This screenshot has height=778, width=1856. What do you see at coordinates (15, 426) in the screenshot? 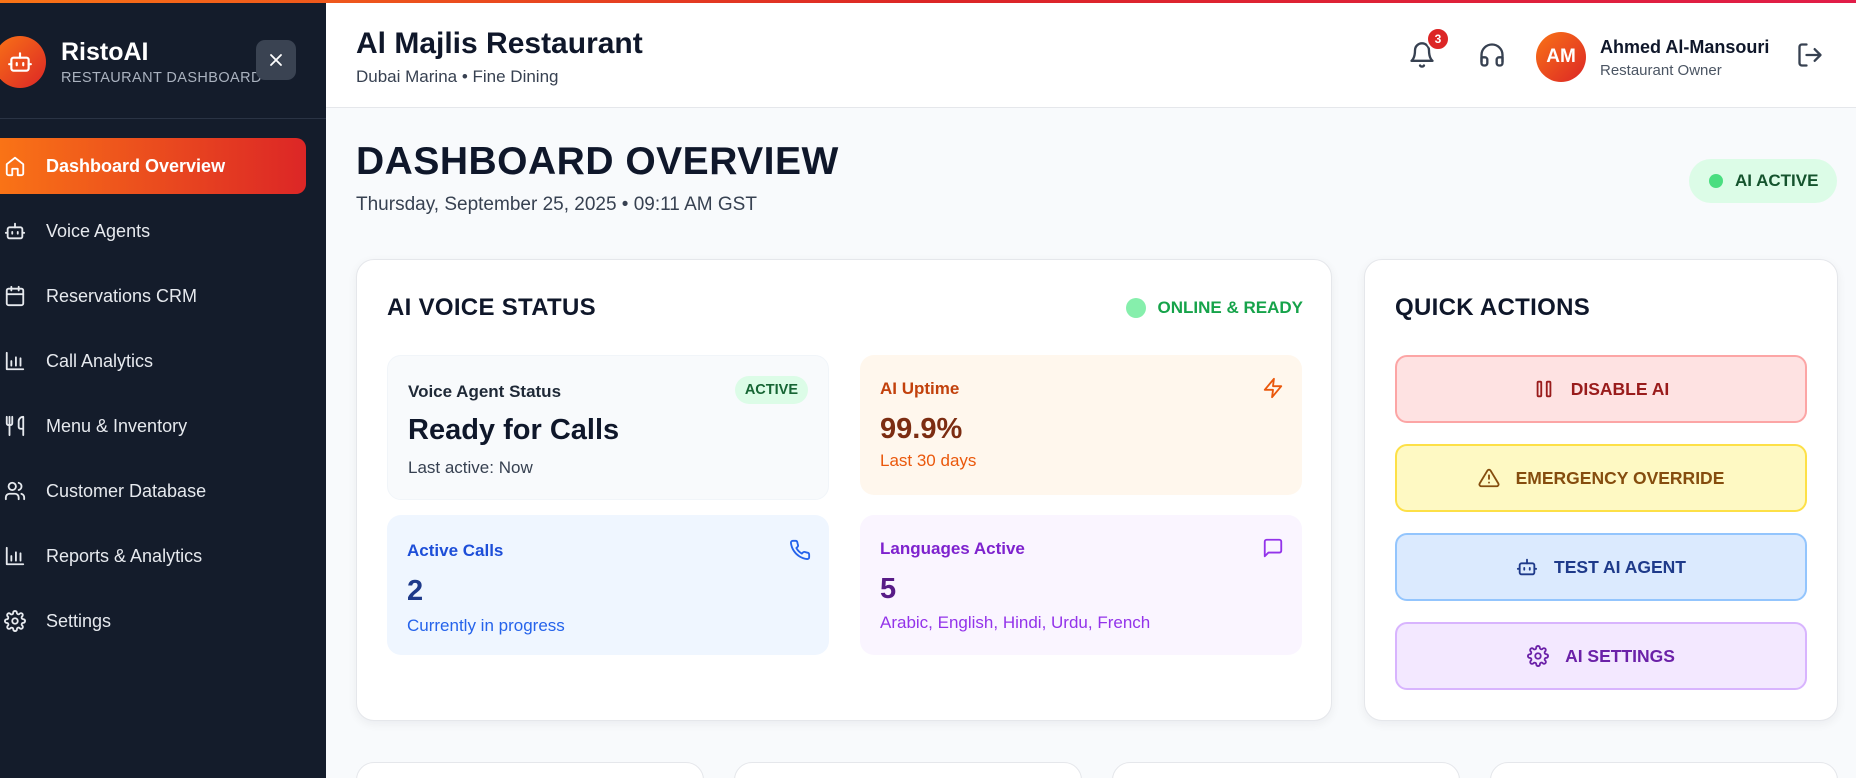
I see `utensils-icon` at bounding box center [15, 426].